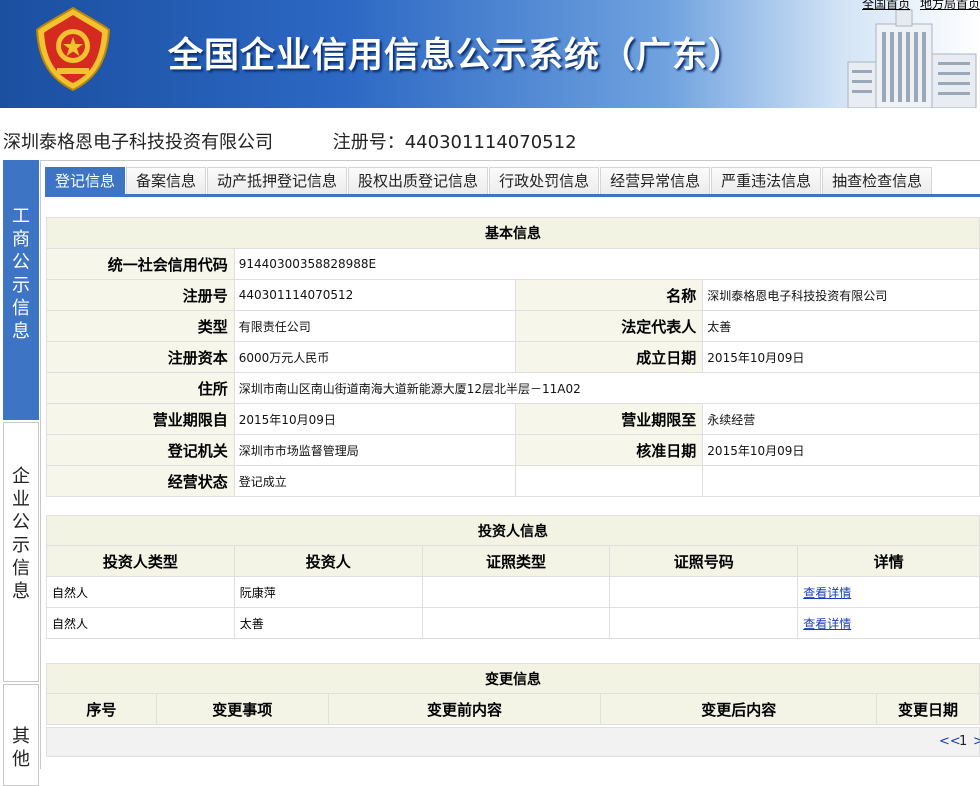 The height and width of the screenshot is (786, 980). What do you see at coordinates (841, 326) in the screenshot?
I see `legal-rep-value: 太善` at bounding box center [841, 326].